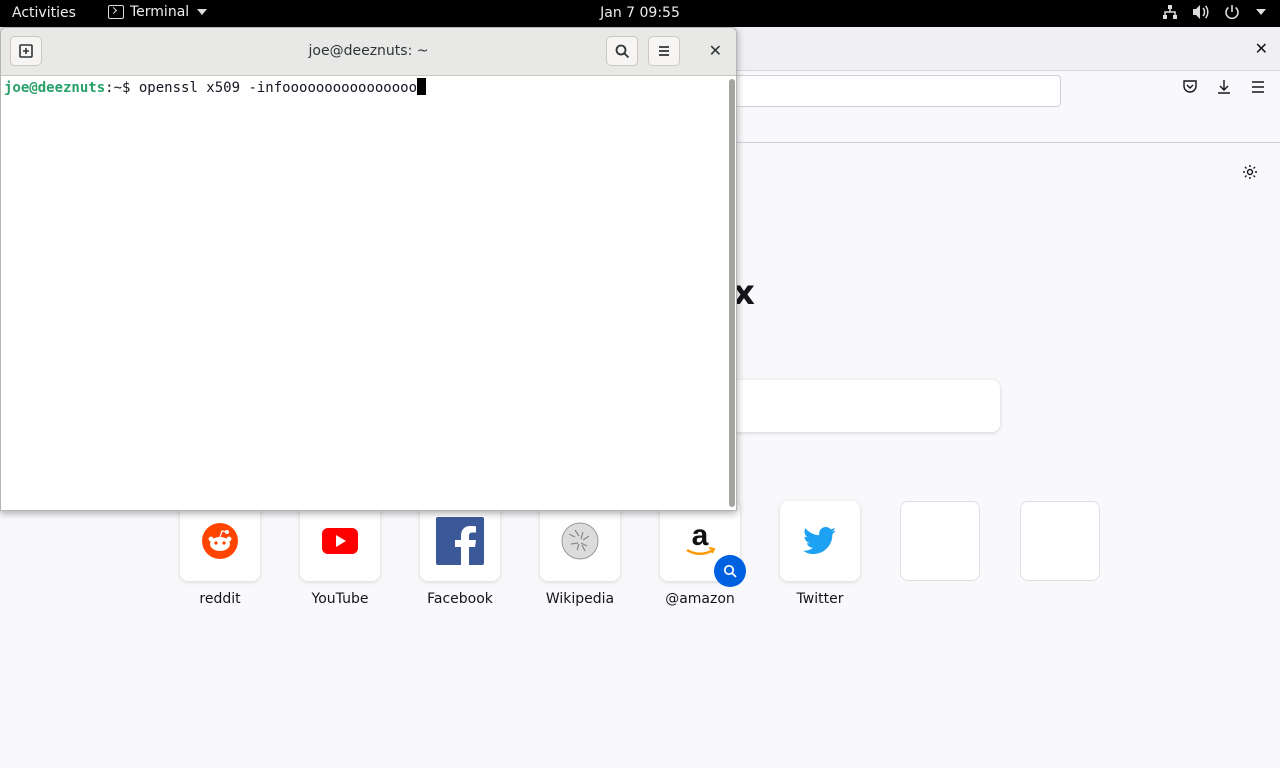  Describe the element at coordinates (819, 540) in the screenshot. I see `twitter-icon` at that location.